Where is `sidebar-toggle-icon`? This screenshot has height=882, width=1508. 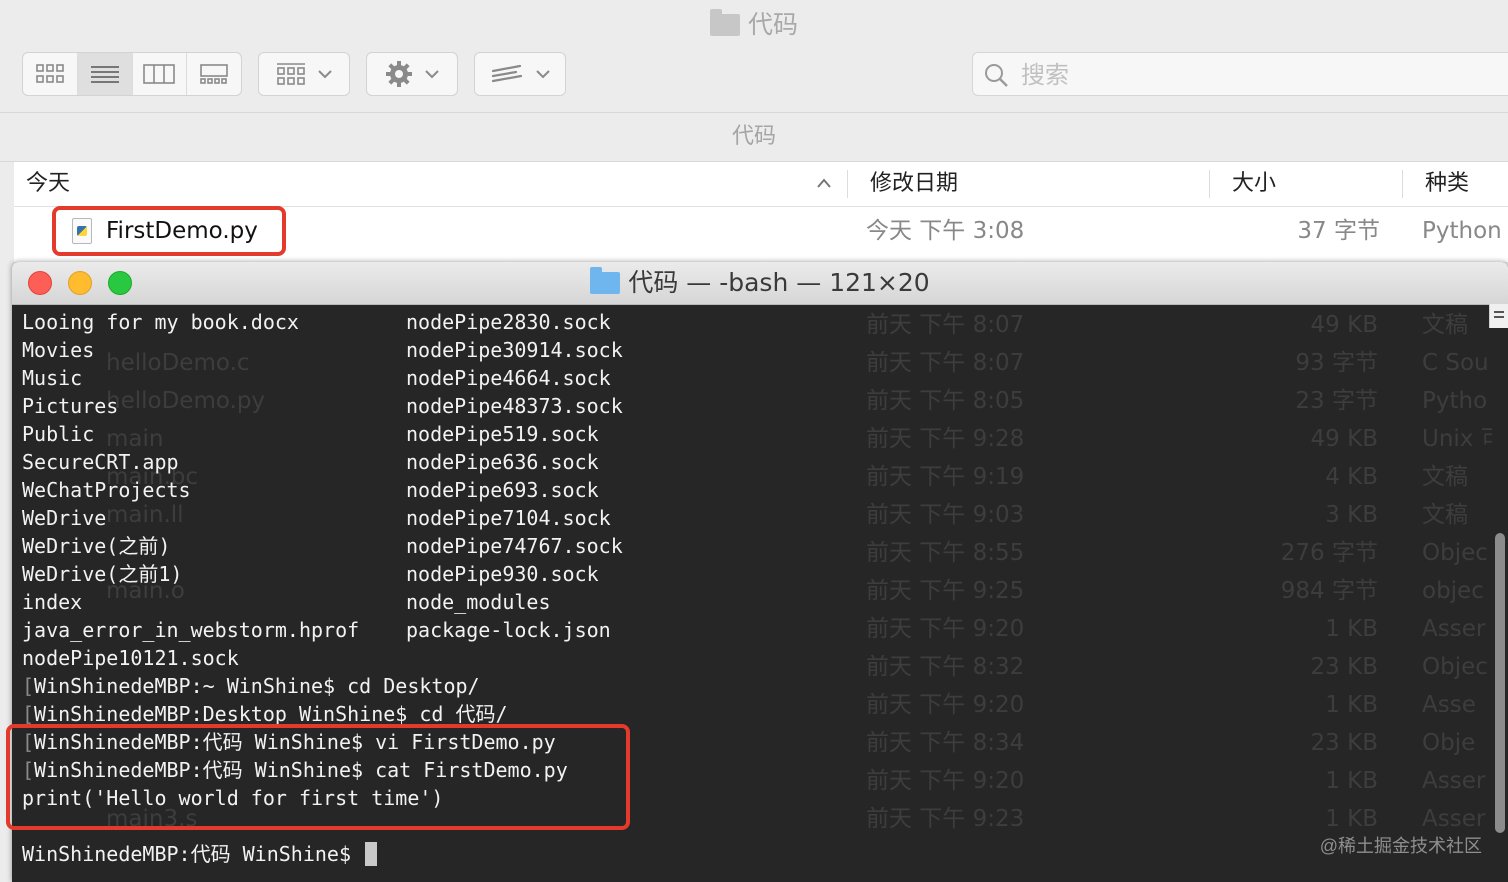 sidebar-toggle-icon is located at coordinates (1498, 316).